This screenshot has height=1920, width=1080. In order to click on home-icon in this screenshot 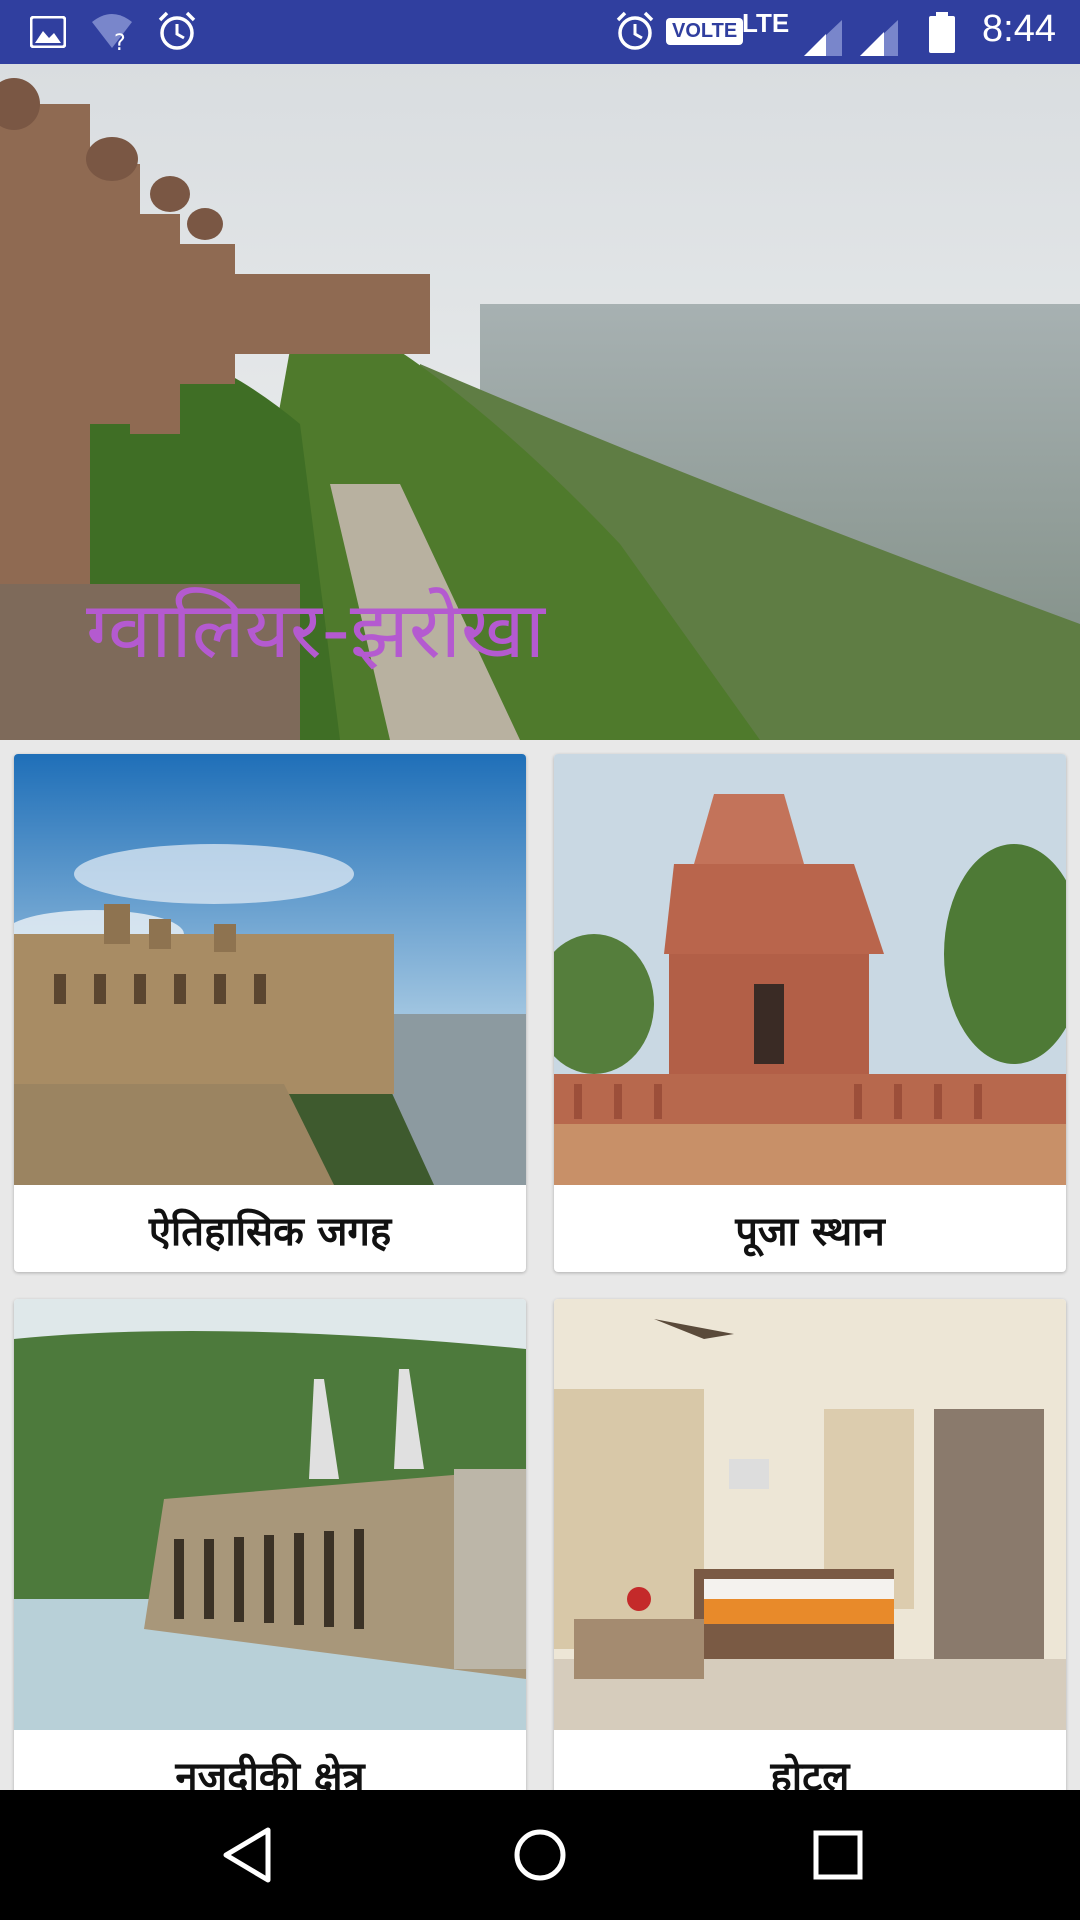, I will do `click(540, 1855)`.